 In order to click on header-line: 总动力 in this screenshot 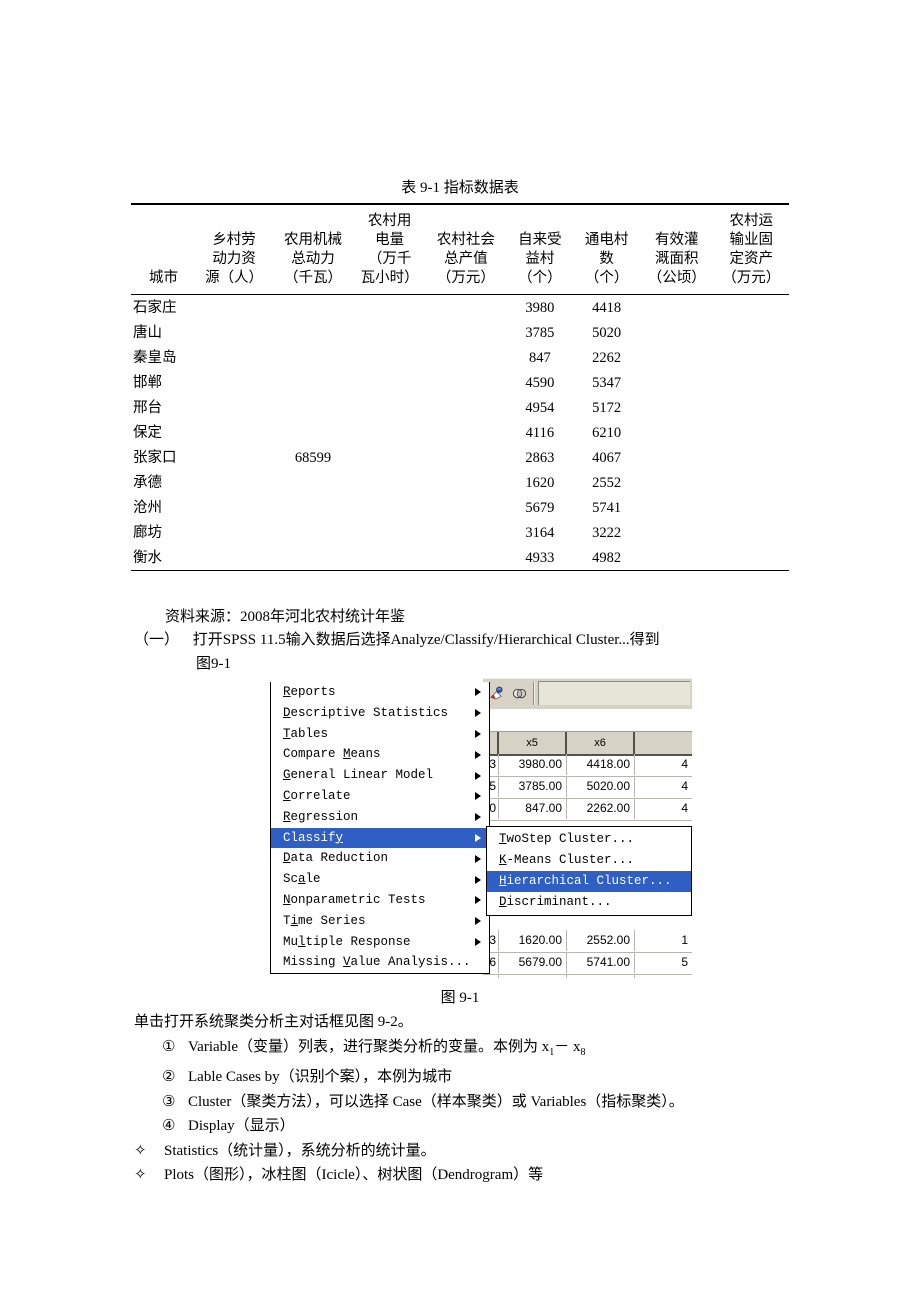, I will do `click(313, 259)`.